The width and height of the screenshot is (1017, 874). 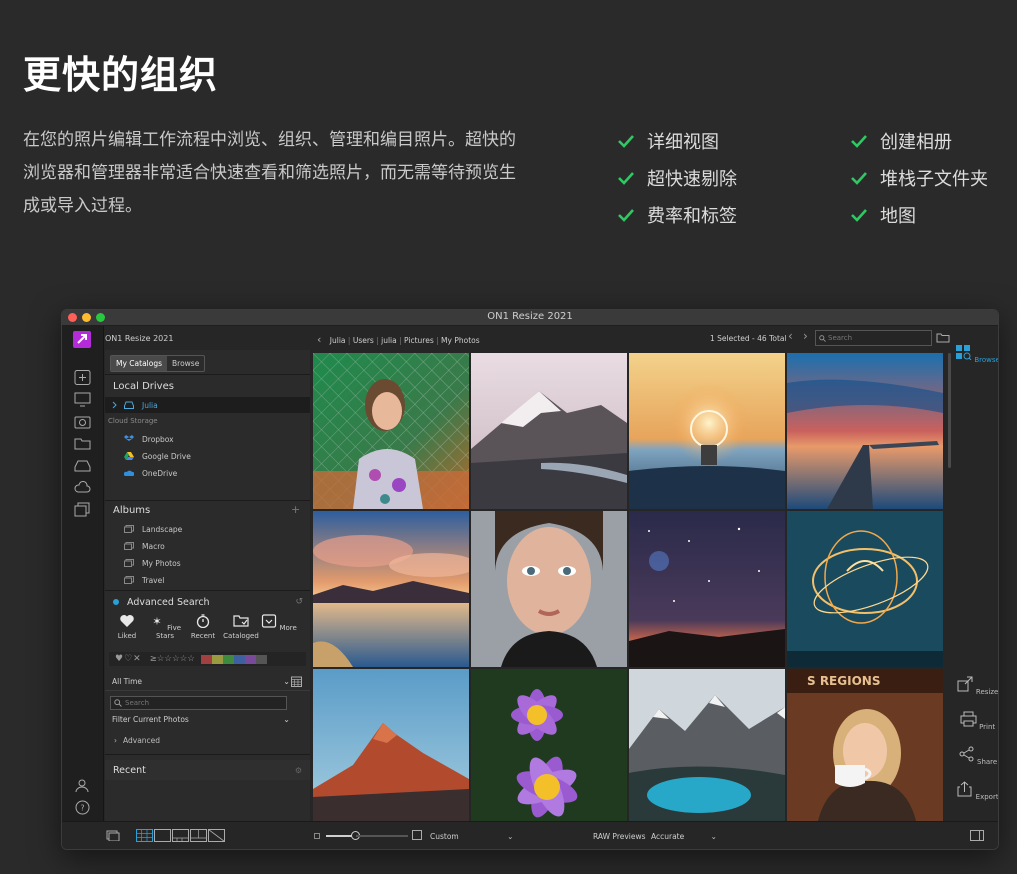 What do you see at coordinates (288, 628) in the screenshot?
I see `quick-filter-label: More` at bounding box center [288, 628].